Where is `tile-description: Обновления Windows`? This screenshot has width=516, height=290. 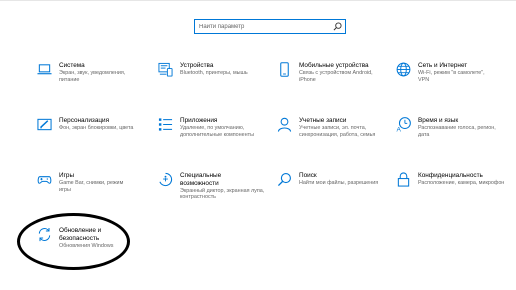
tile-description: Обновления Windows is located at coordinates (86, 245).